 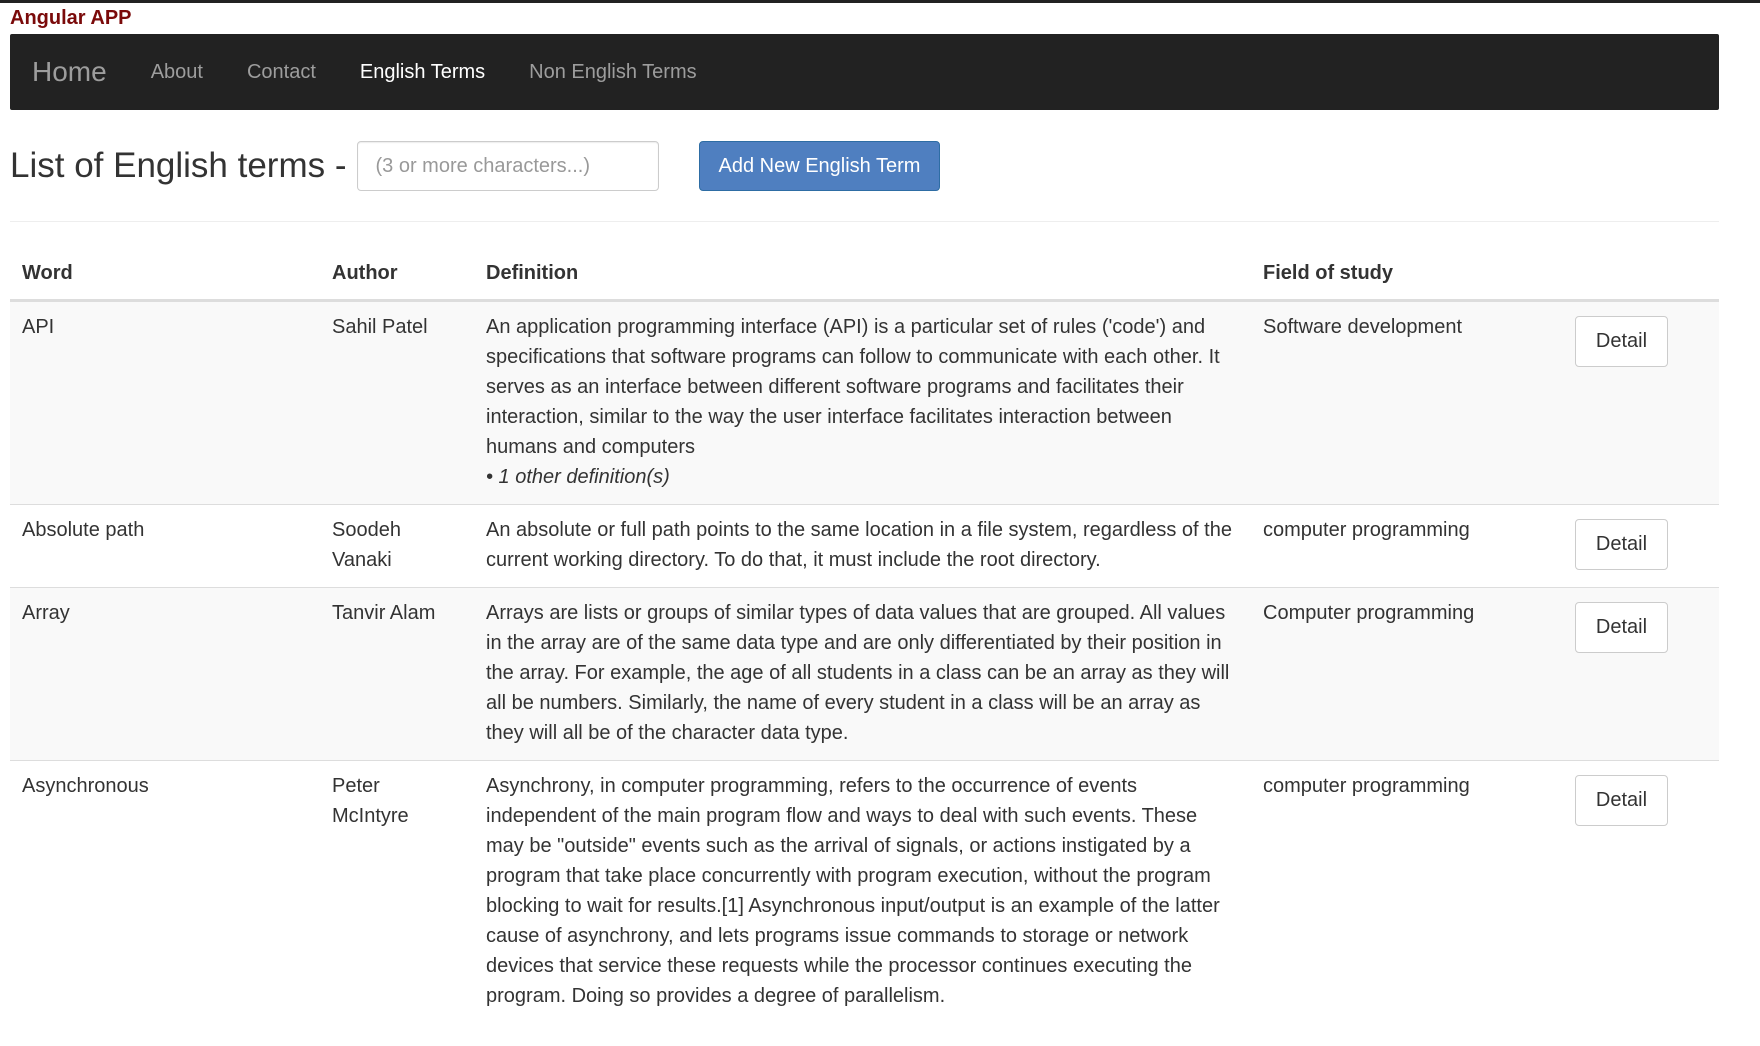 I want to click on cell-field-of-study: Software development, so click(x=1407, y=402).